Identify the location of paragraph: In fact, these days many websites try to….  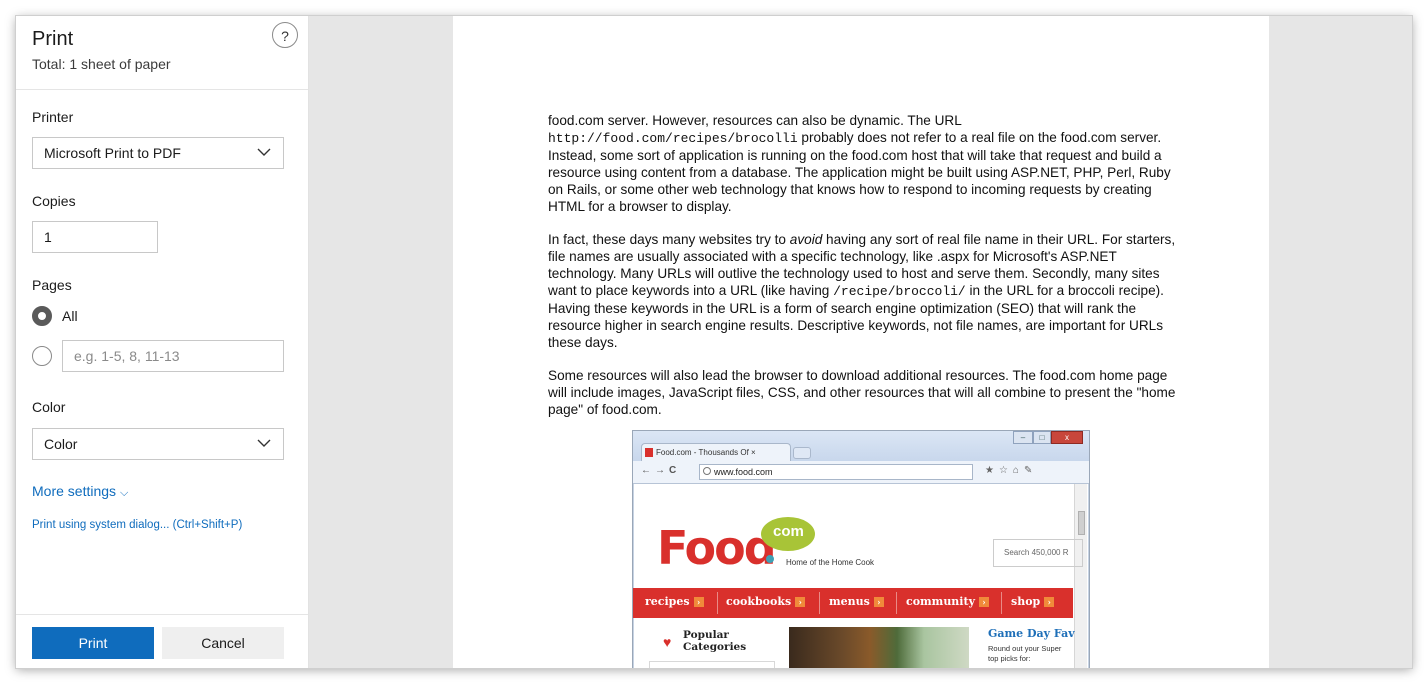
(868, 291).